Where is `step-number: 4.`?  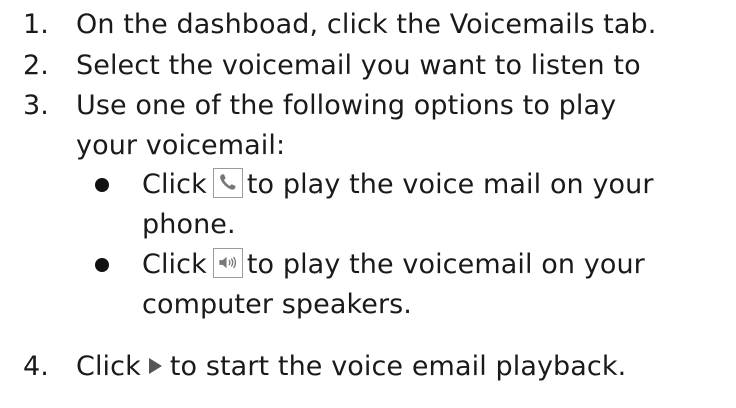
step-number: 4. is located at coordinates (36, 366).